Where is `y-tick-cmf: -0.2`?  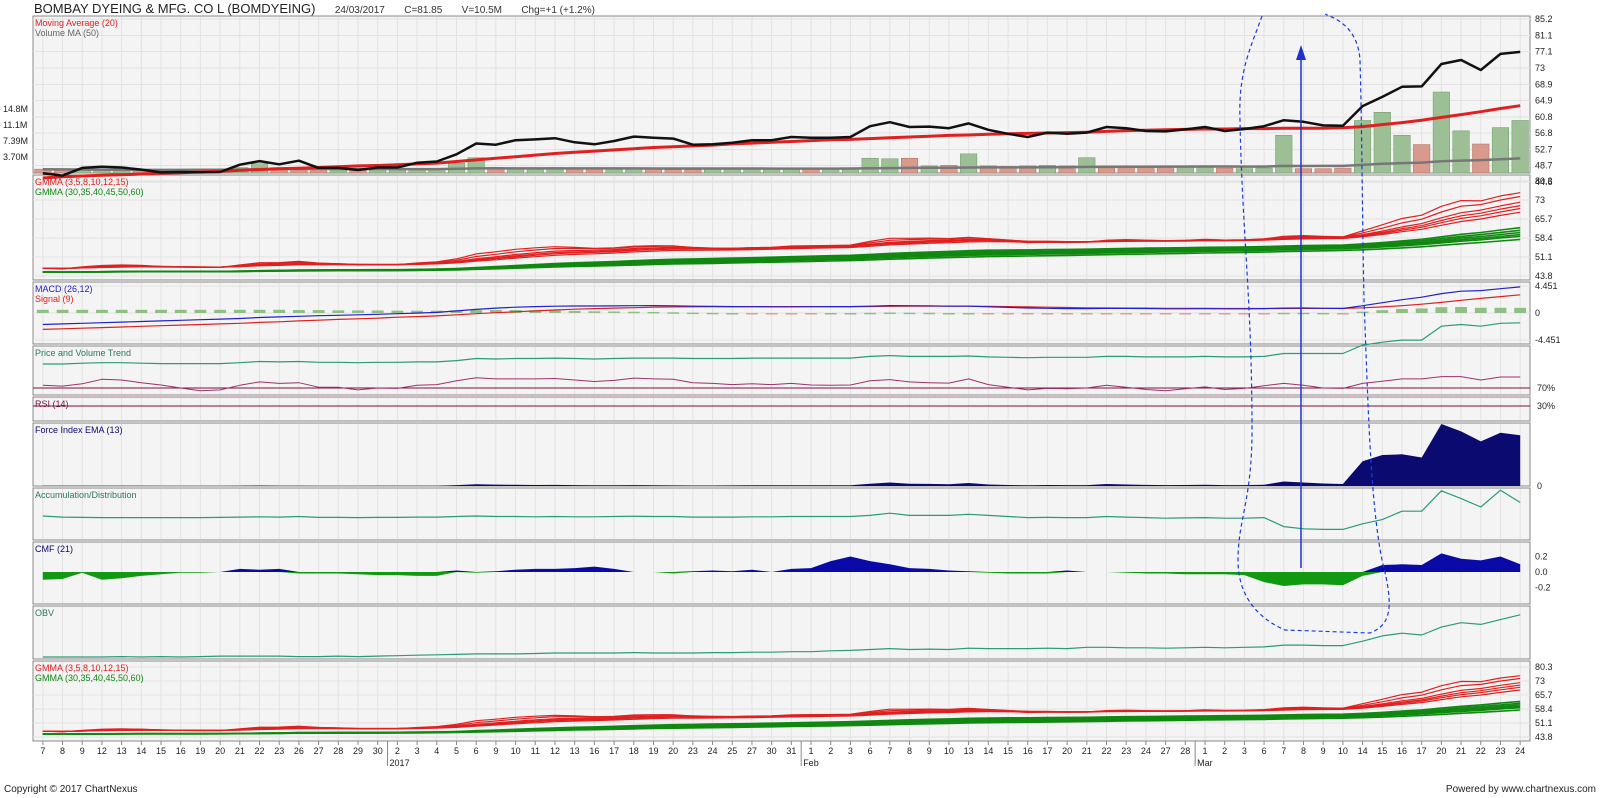
y-tick-cmf: -0.2 is located at coordinates (1543, 588).